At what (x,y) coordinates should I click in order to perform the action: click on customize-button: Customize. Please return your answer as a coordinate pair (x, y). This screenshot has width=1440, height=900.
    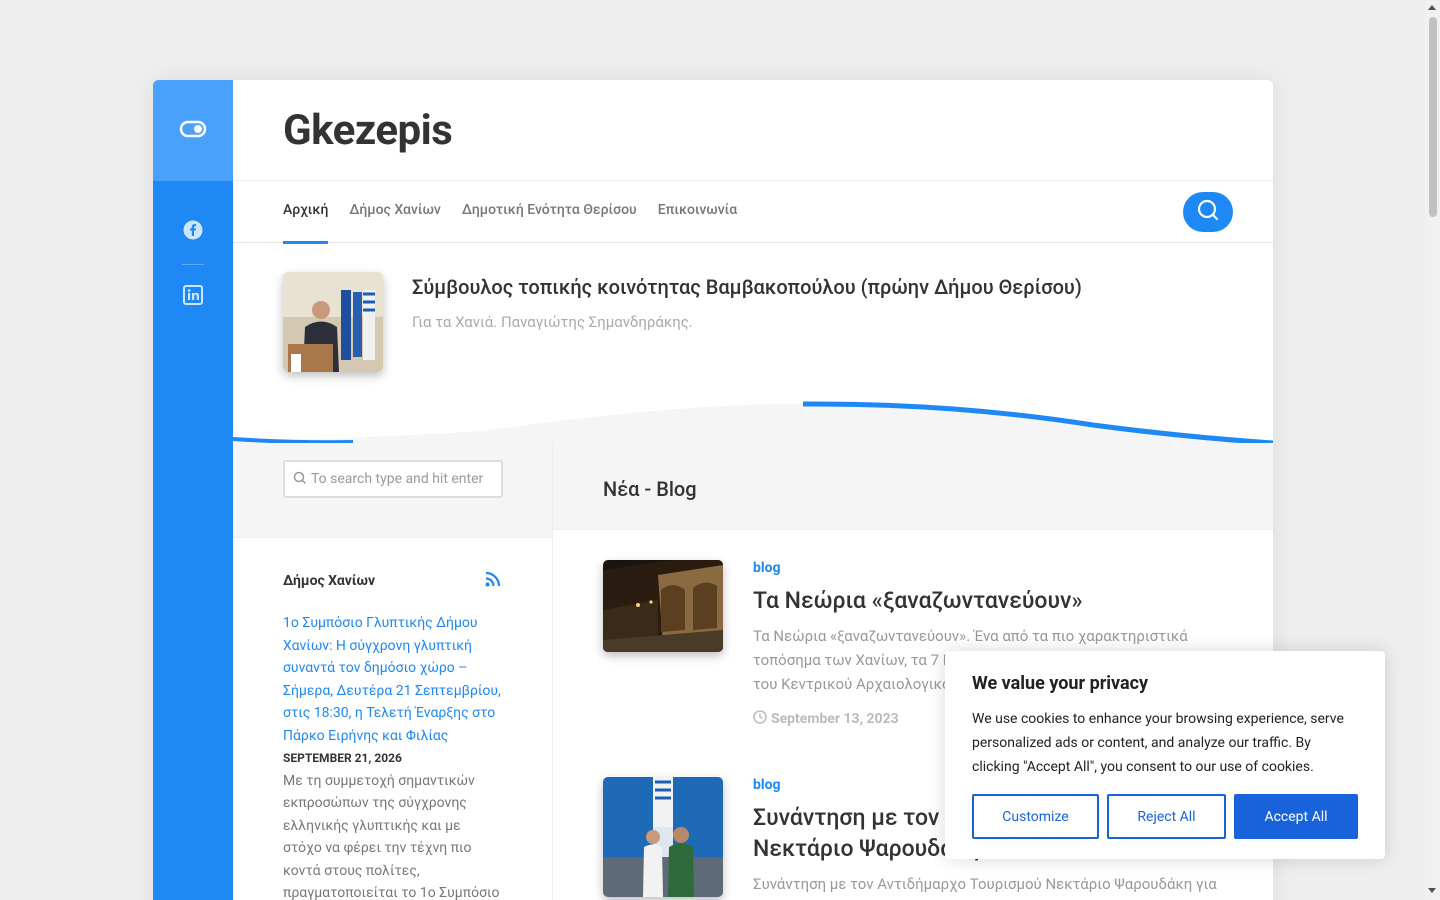
    Looking at the image, I should click on (1035, 816).